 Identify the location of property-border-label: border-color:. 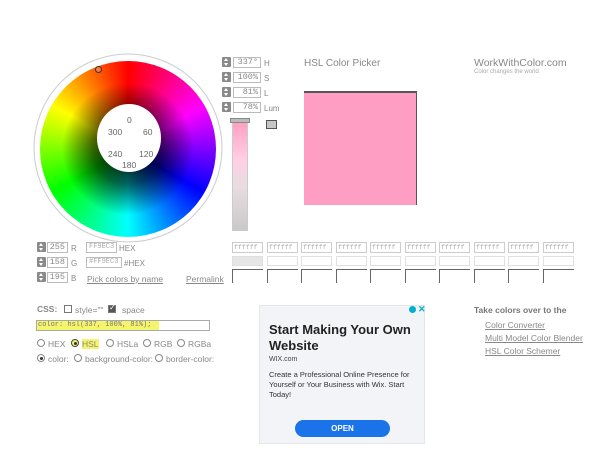
(190, 359).